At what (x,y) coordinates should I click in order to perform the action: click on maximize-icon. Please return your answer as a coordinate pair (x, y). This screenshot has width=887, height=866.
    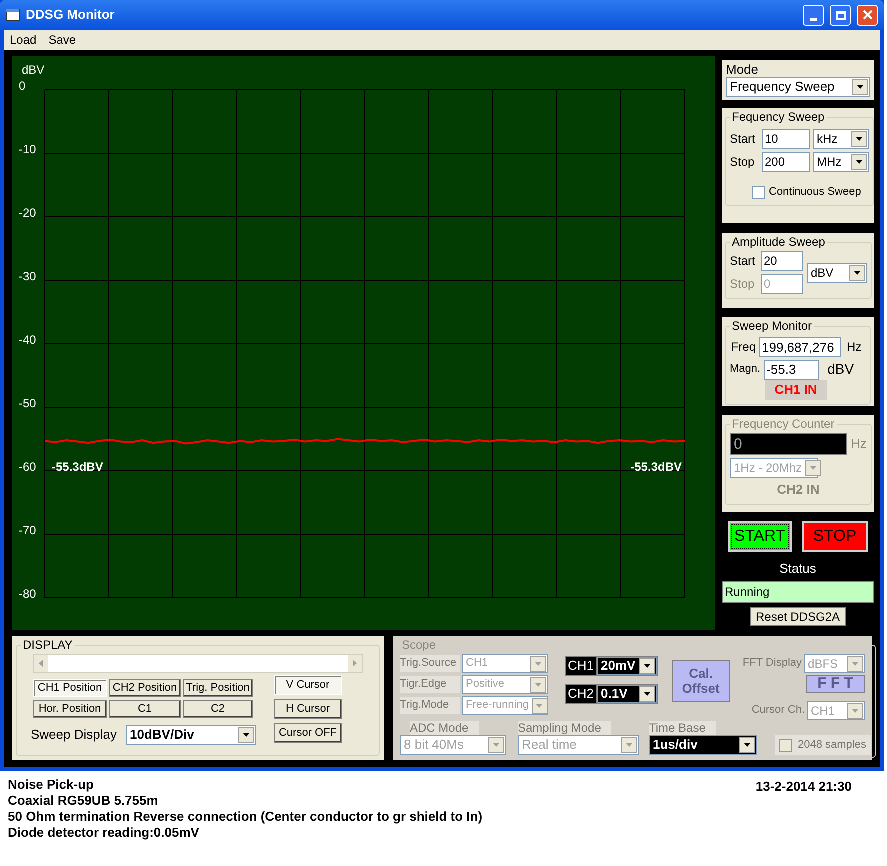
    Looking at the image, I should click on (841, 15).